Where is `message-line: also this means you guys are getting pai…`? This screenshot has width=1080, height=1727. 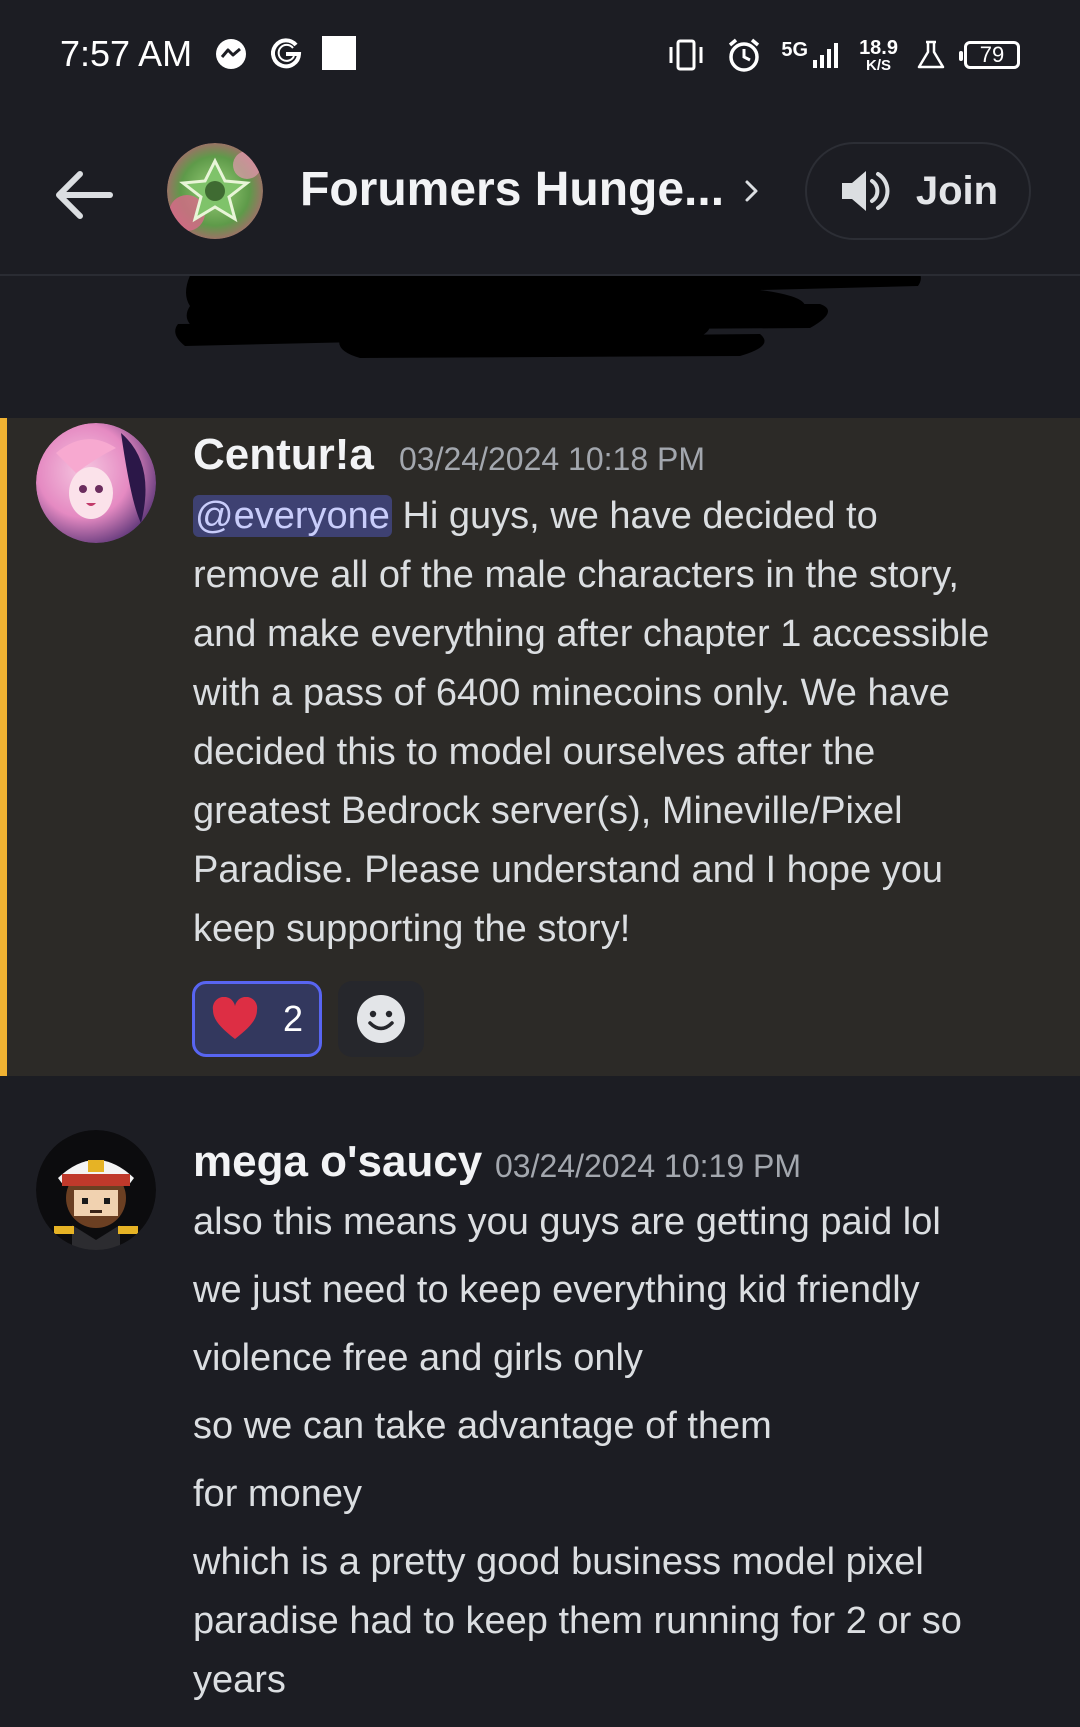 message-line: also this means you guys are getting pai… is located at coordinates (567, 1222).